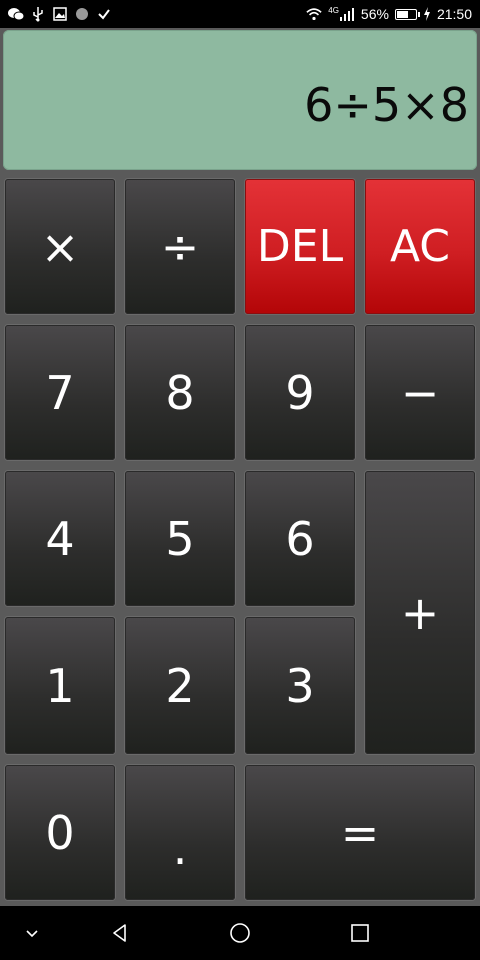 The image size is (480, 960). I want to click on check-icon, so click(104, 14).